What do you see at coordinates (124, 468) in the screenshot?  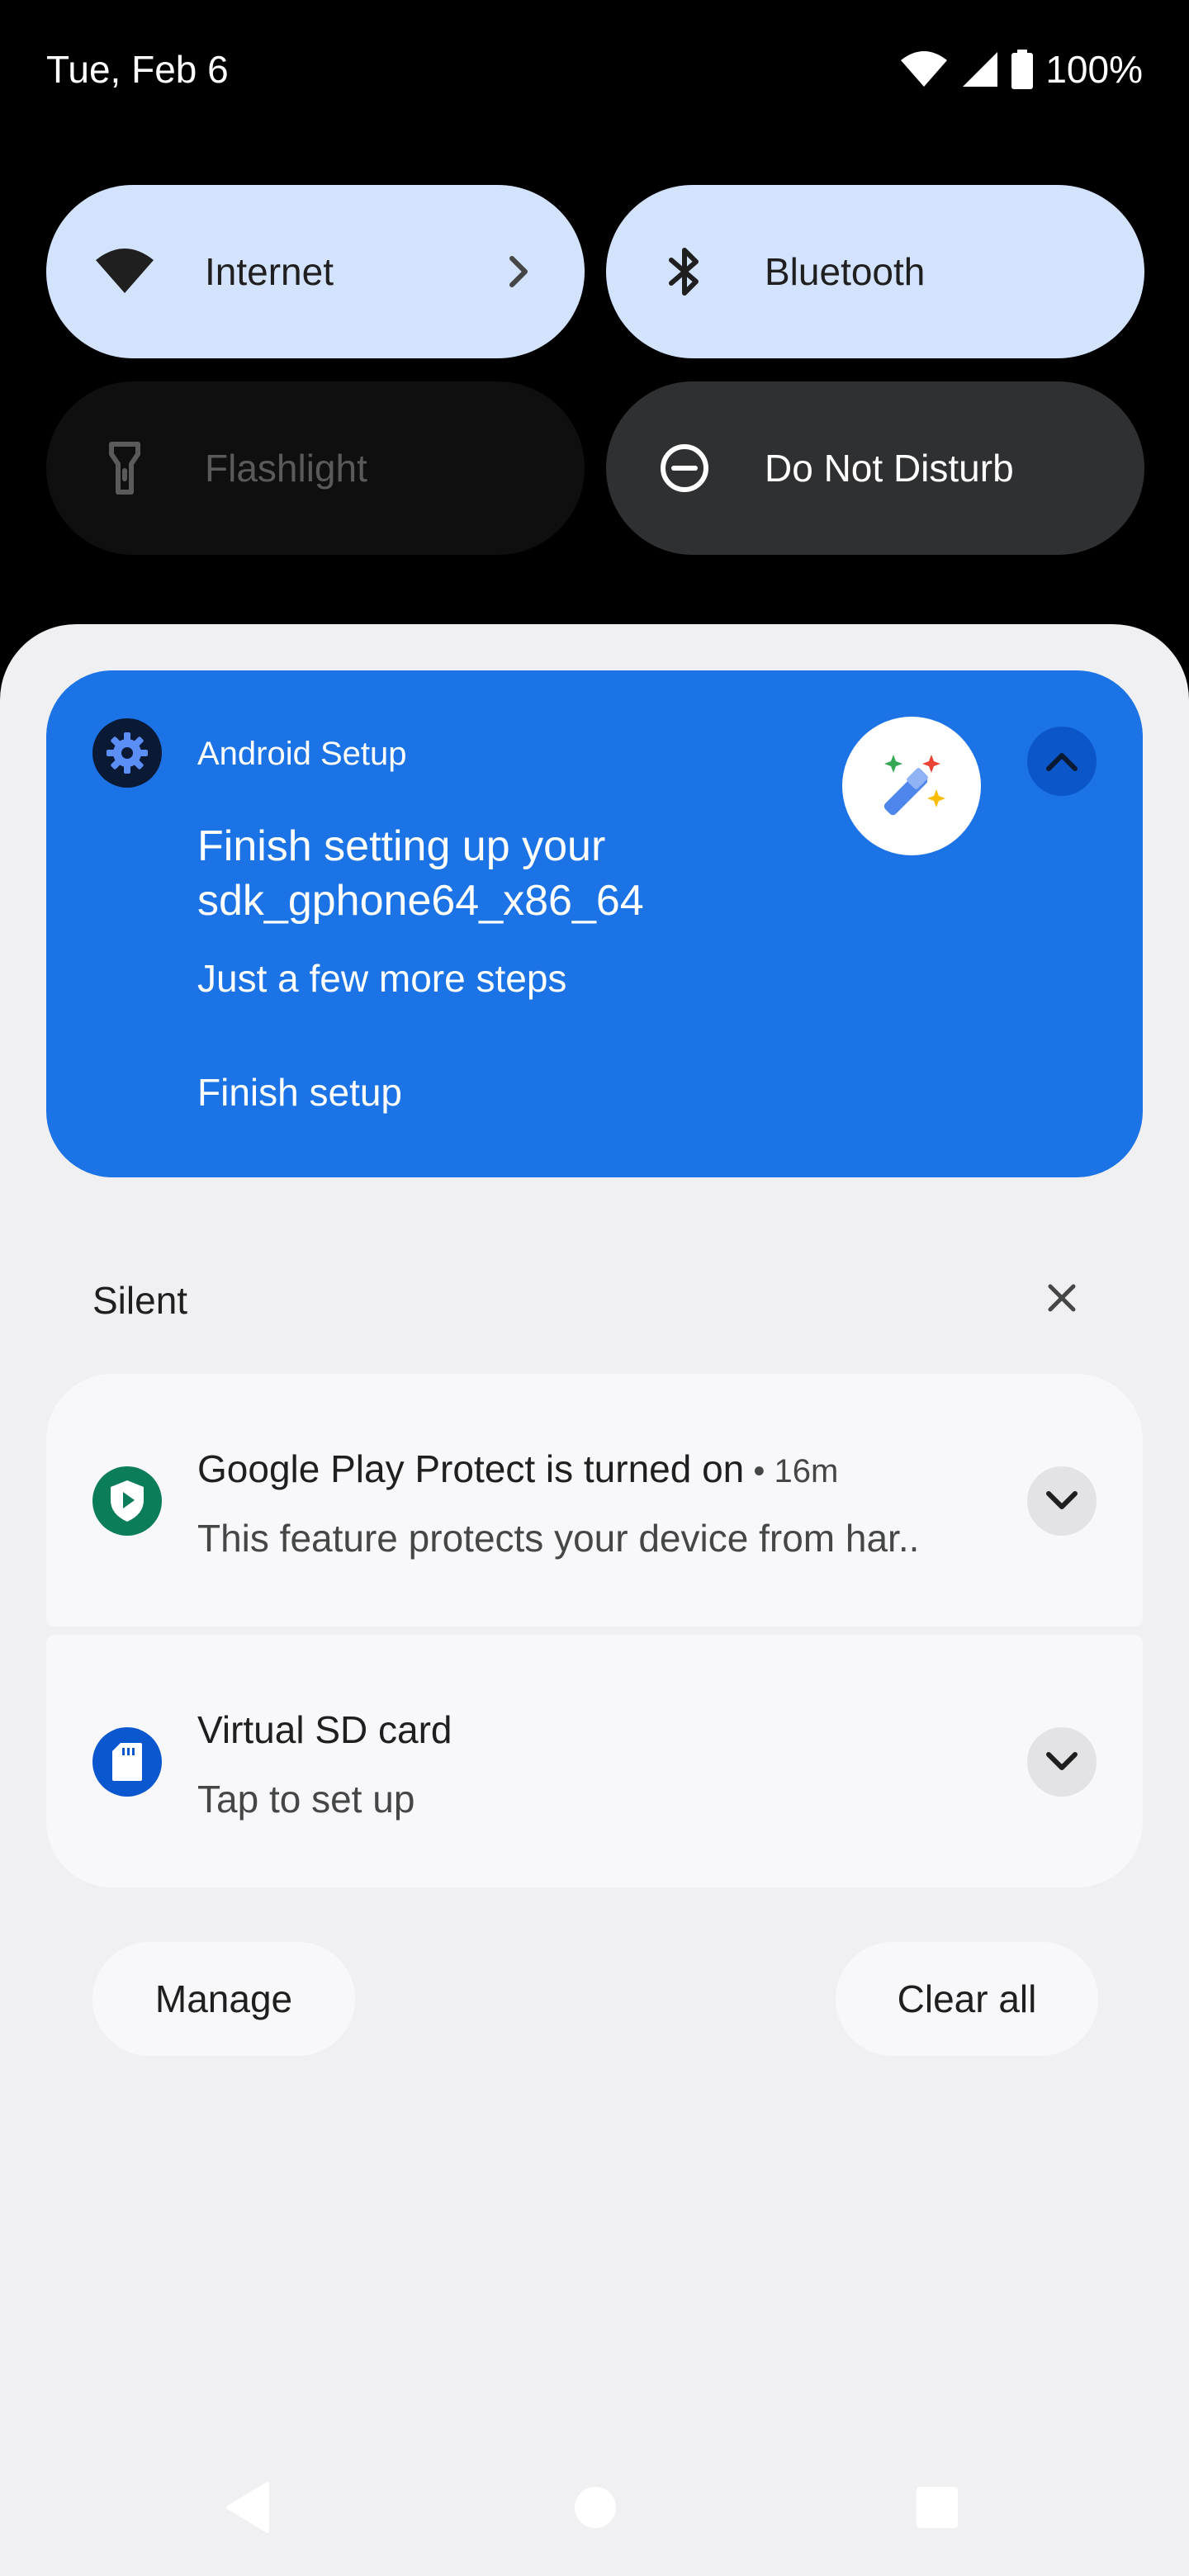 I see `flashlight-icon` at bounding box center [124, 468].